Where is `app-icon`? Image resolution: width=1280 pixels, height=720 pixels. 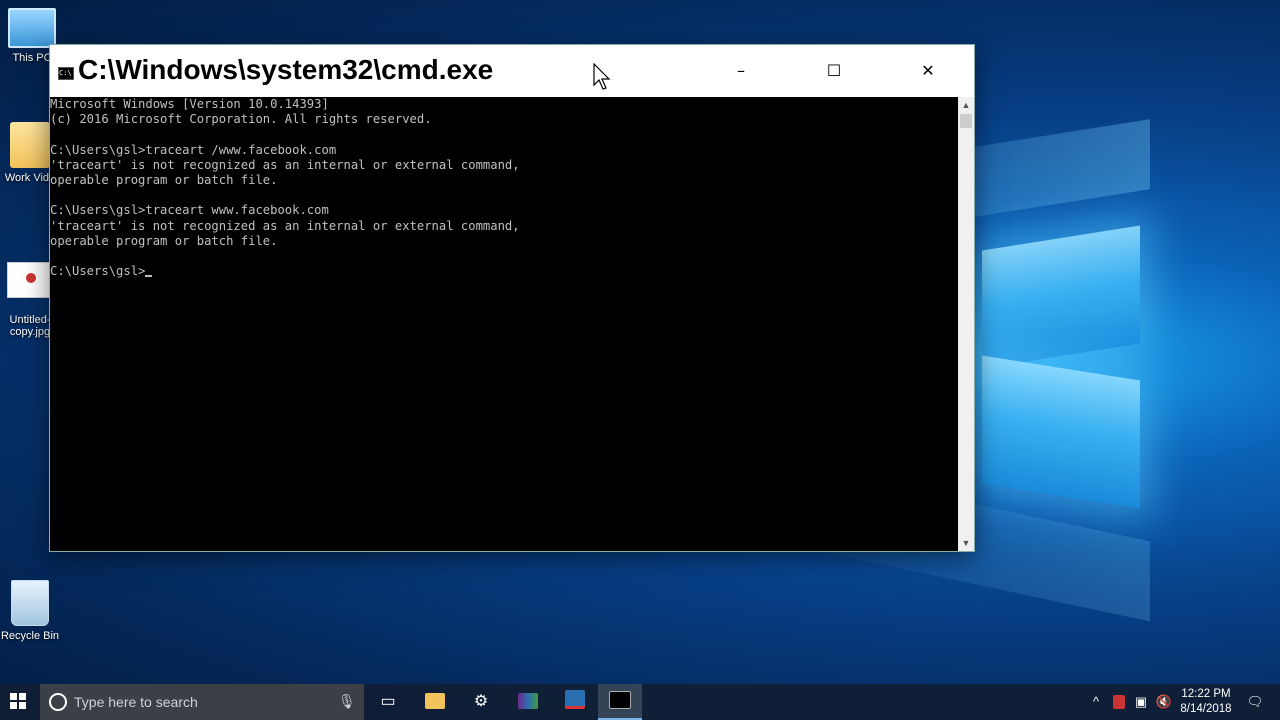
app-icon is located at coordinates (575, 699).